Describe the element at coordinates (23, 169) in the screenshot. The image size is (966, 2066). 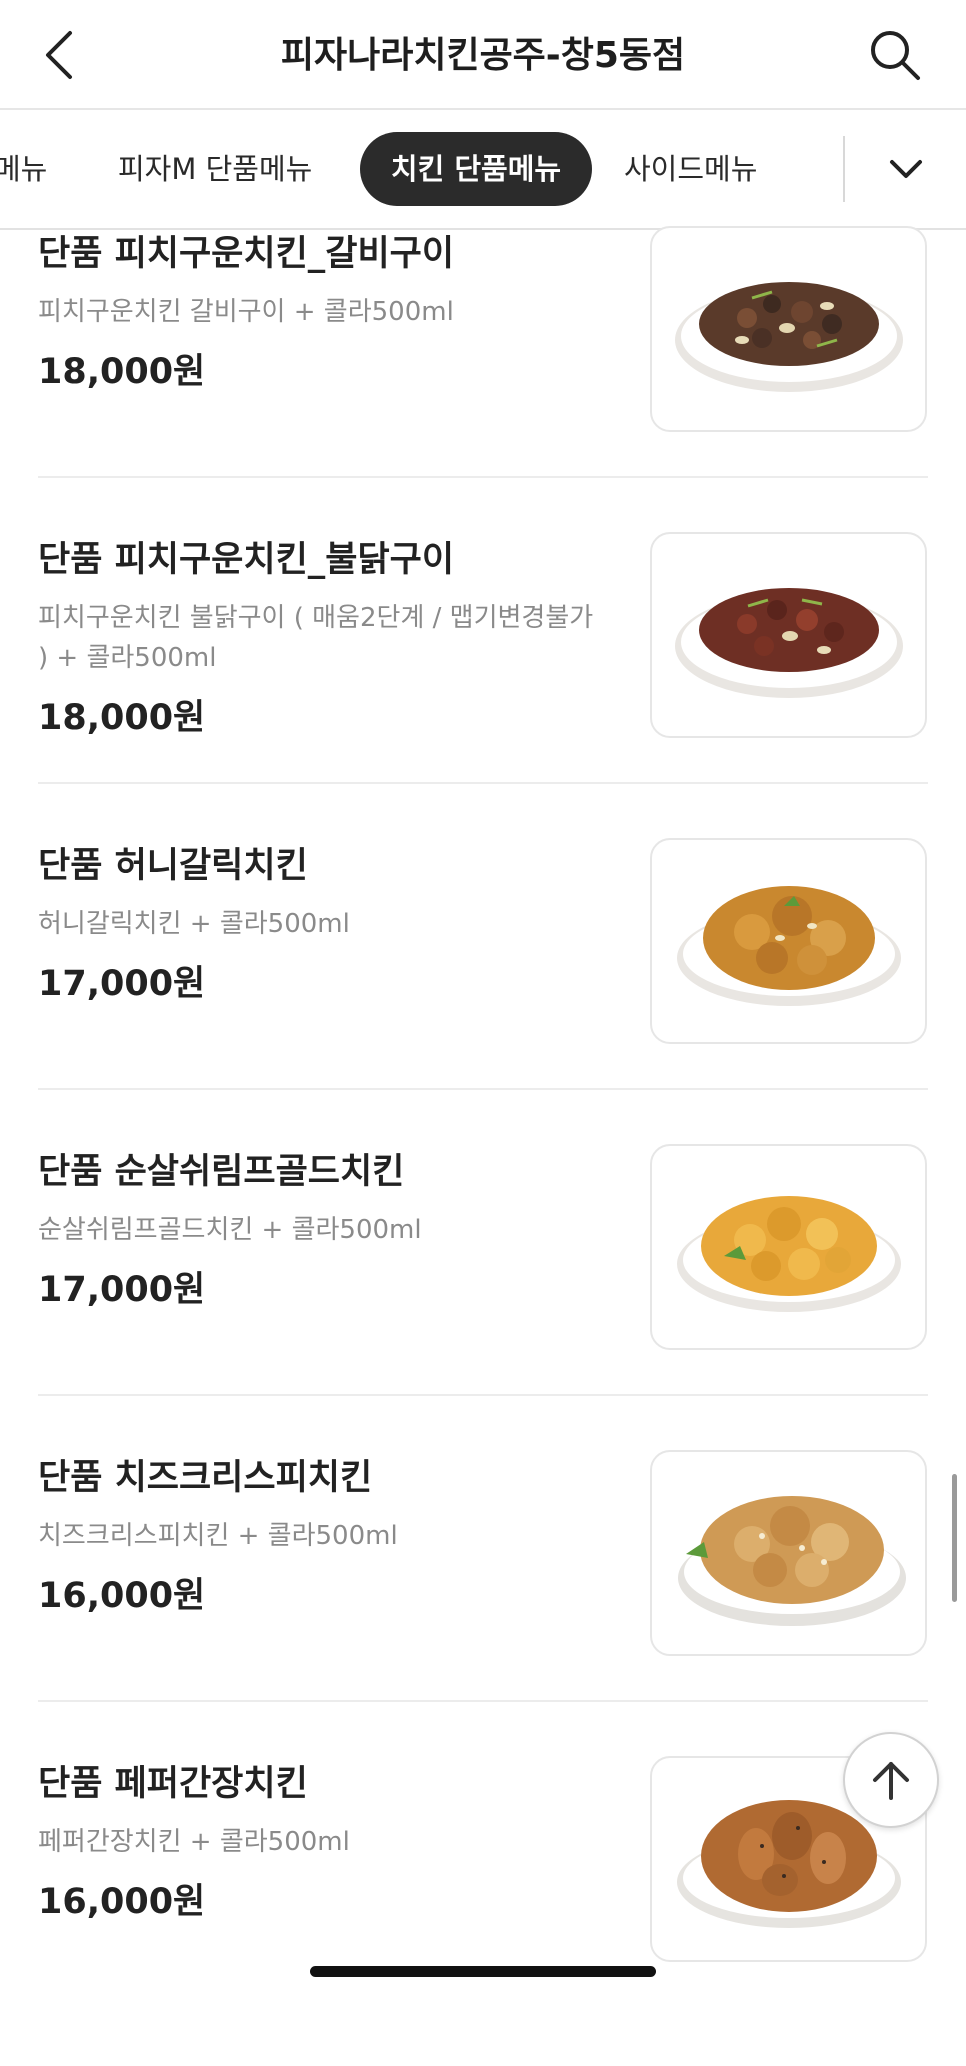
I see `tab-menu: 메뉴` at that location.